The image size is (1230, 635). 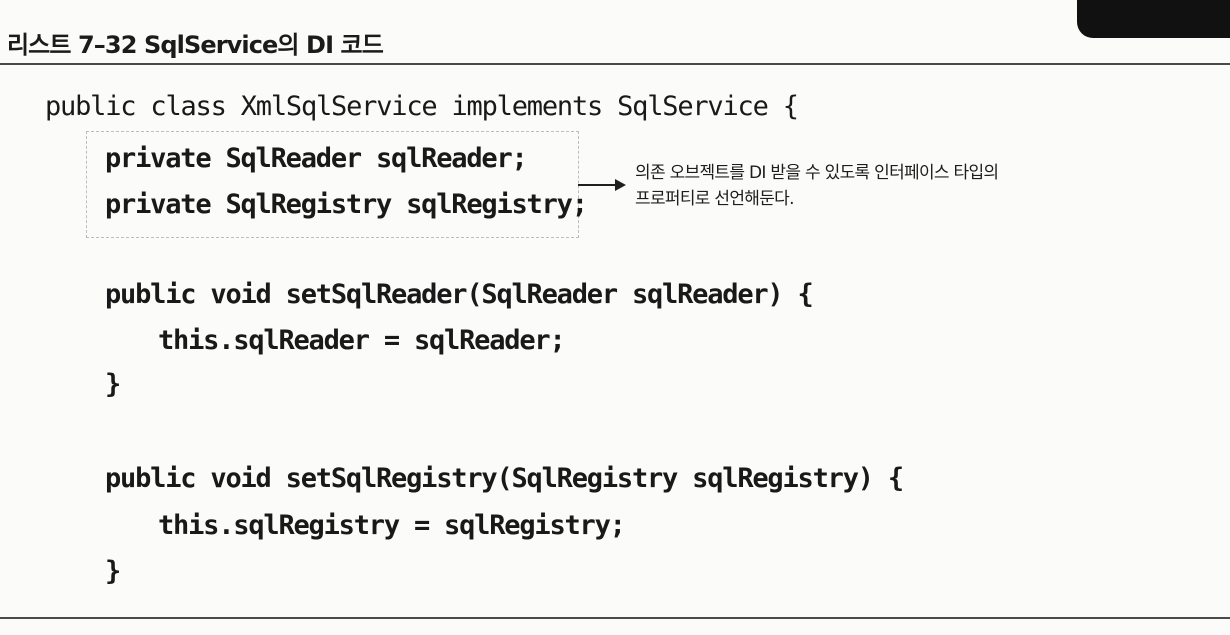 What do you see at coordinates (615, 64) in the screenshot?
I see `top-rule` at bounding box center [615, 64].